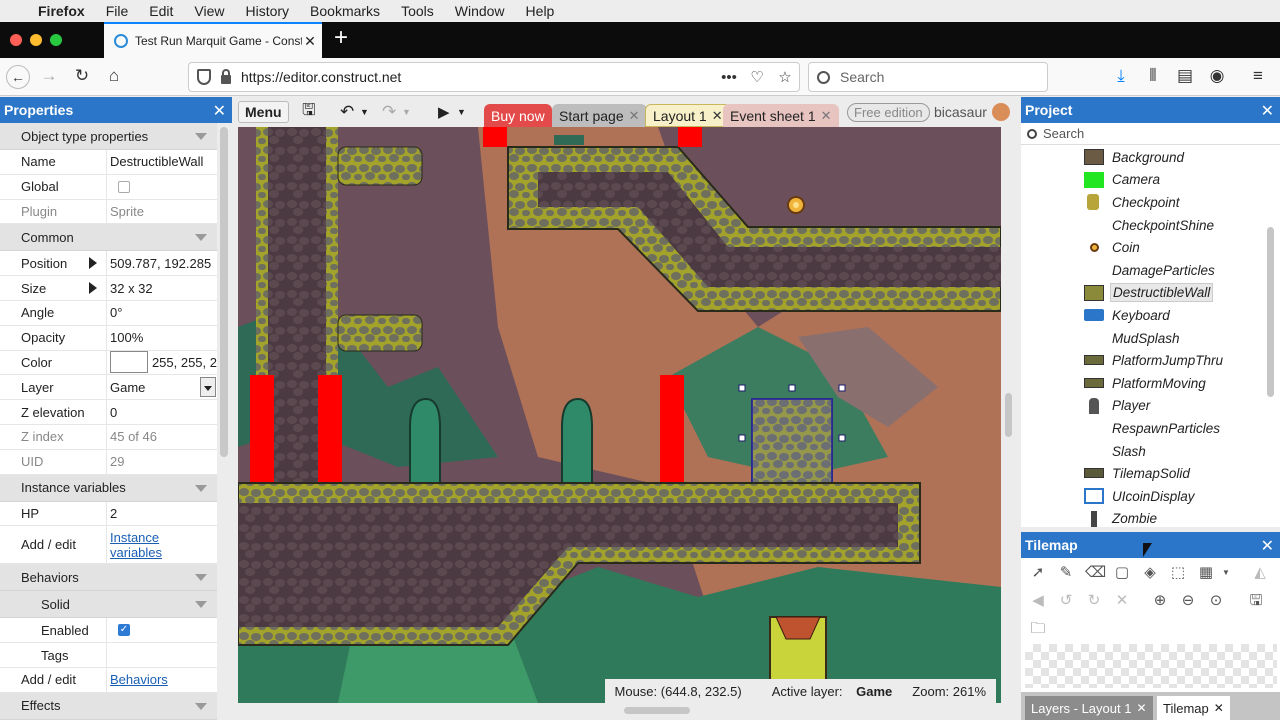  I want to click on menu-file: File, so click(117, 11).